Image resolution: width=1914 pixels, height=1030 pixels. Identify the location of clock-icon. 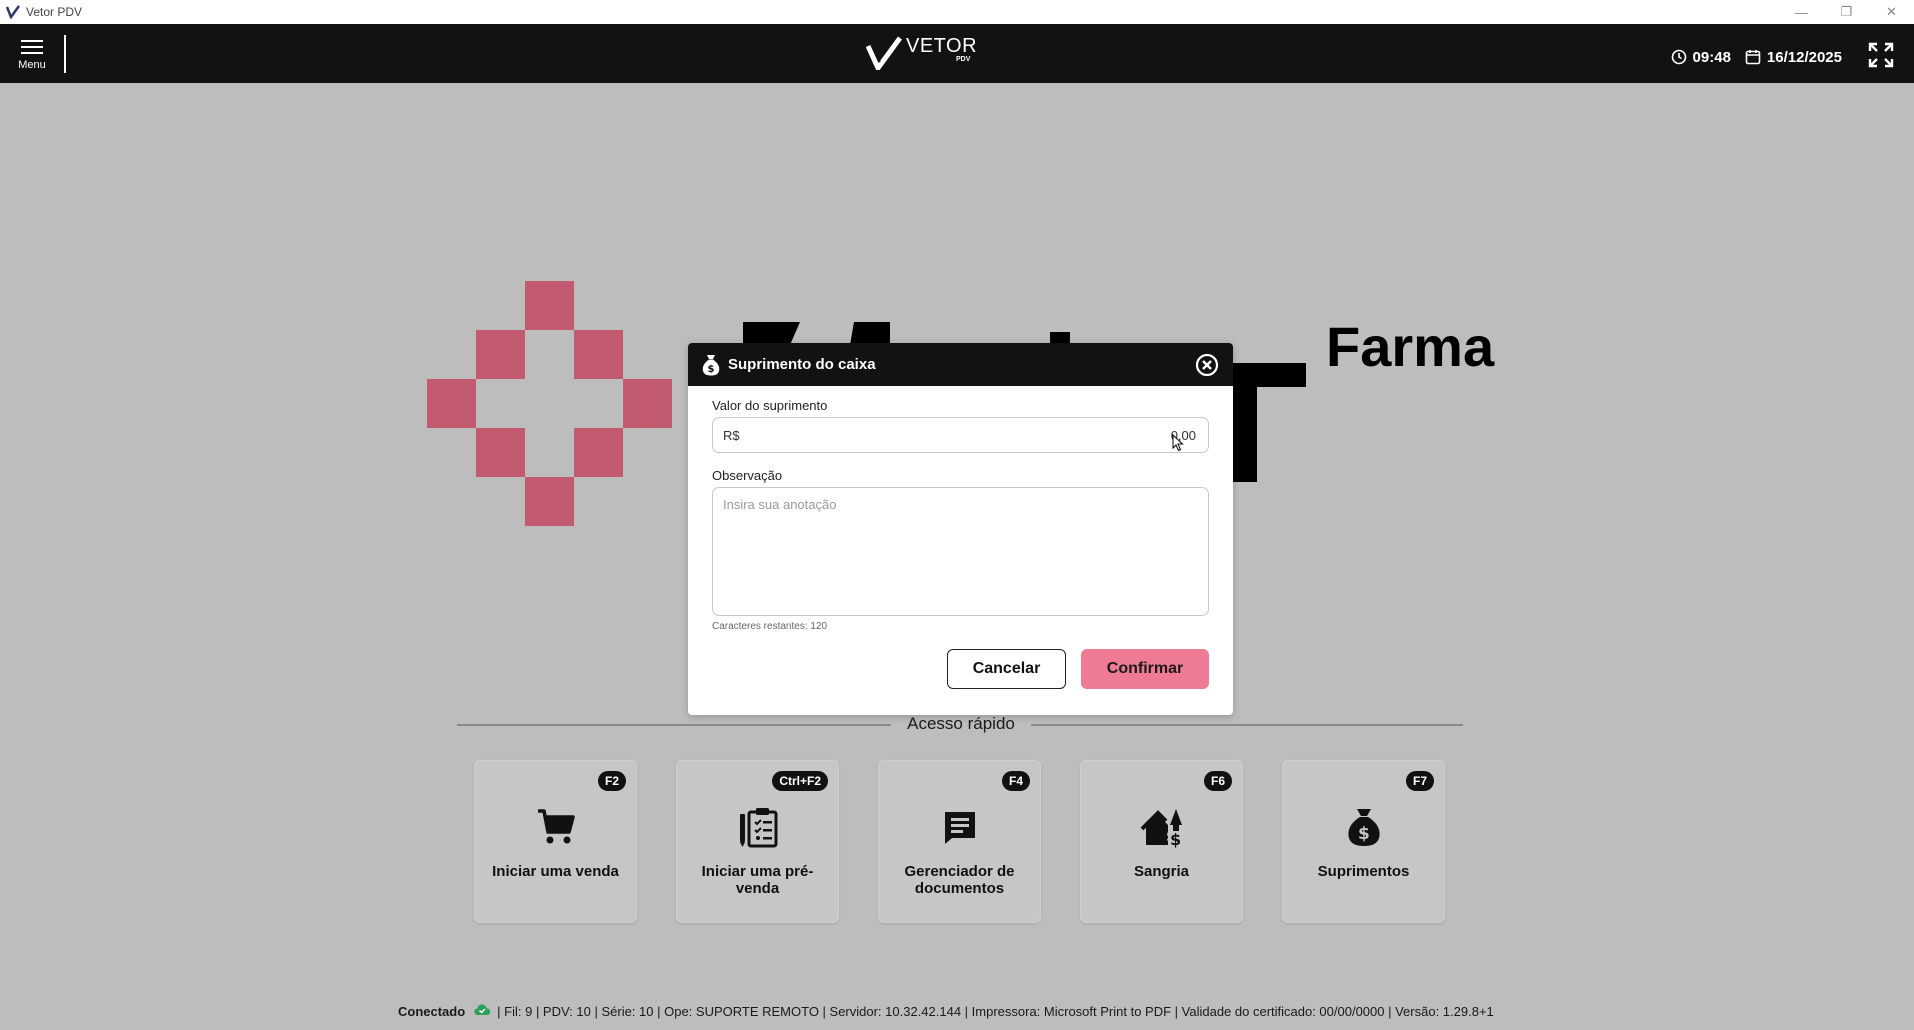
(1678, 57).